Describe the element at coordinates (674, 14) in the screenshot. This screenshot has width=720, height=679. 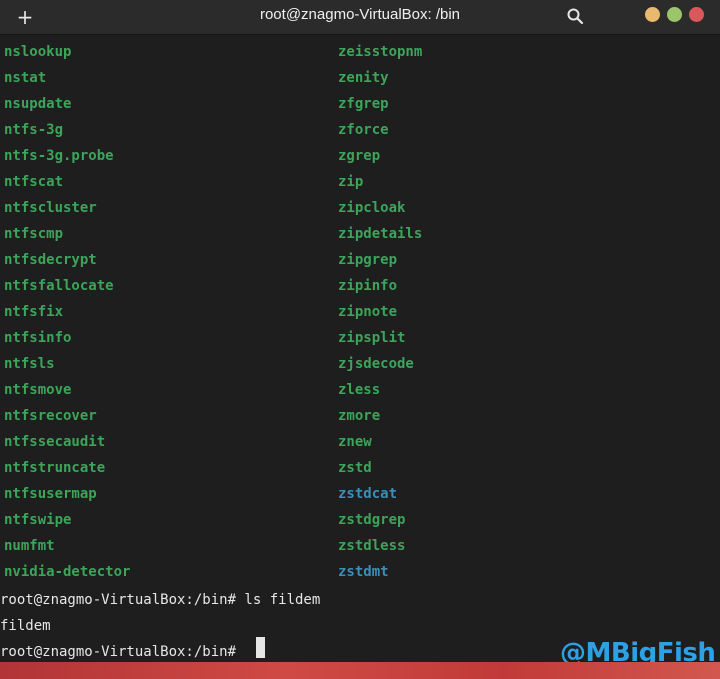
I see `maximize-button` at that location.